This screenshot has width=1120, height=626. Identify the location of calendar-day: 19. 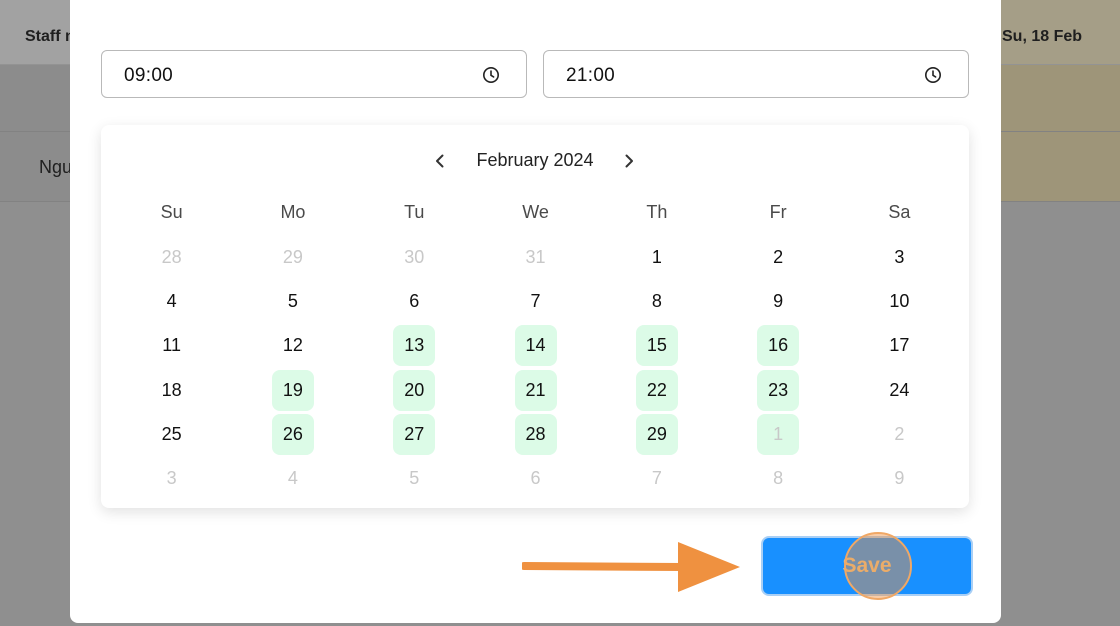
(292, 390).